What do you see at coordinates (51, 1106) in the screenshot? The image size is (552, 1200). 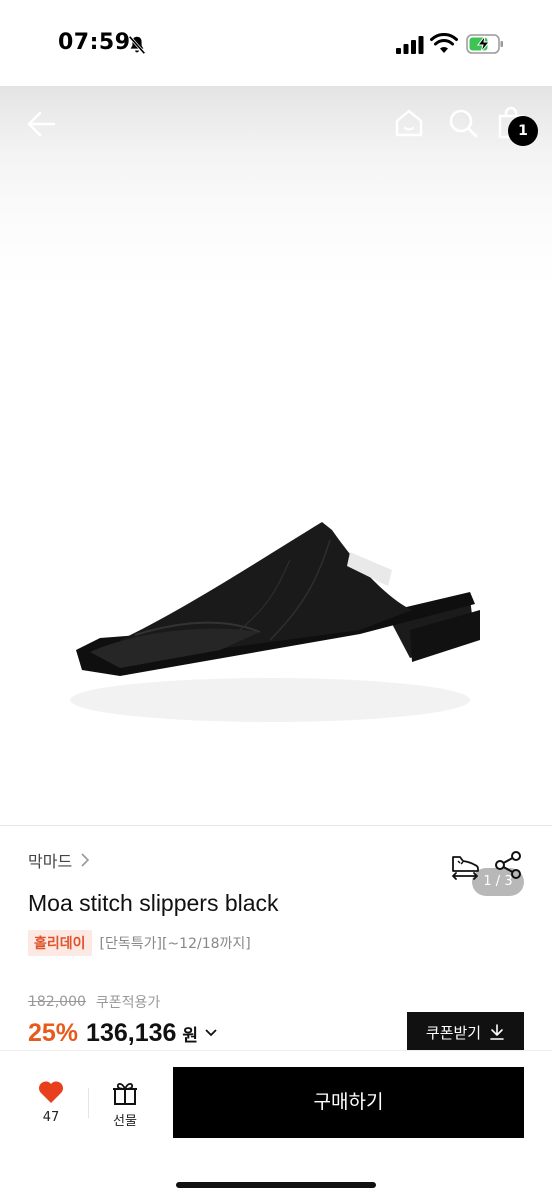 I see `like-button: 47` at bounding box center [51, 1106].